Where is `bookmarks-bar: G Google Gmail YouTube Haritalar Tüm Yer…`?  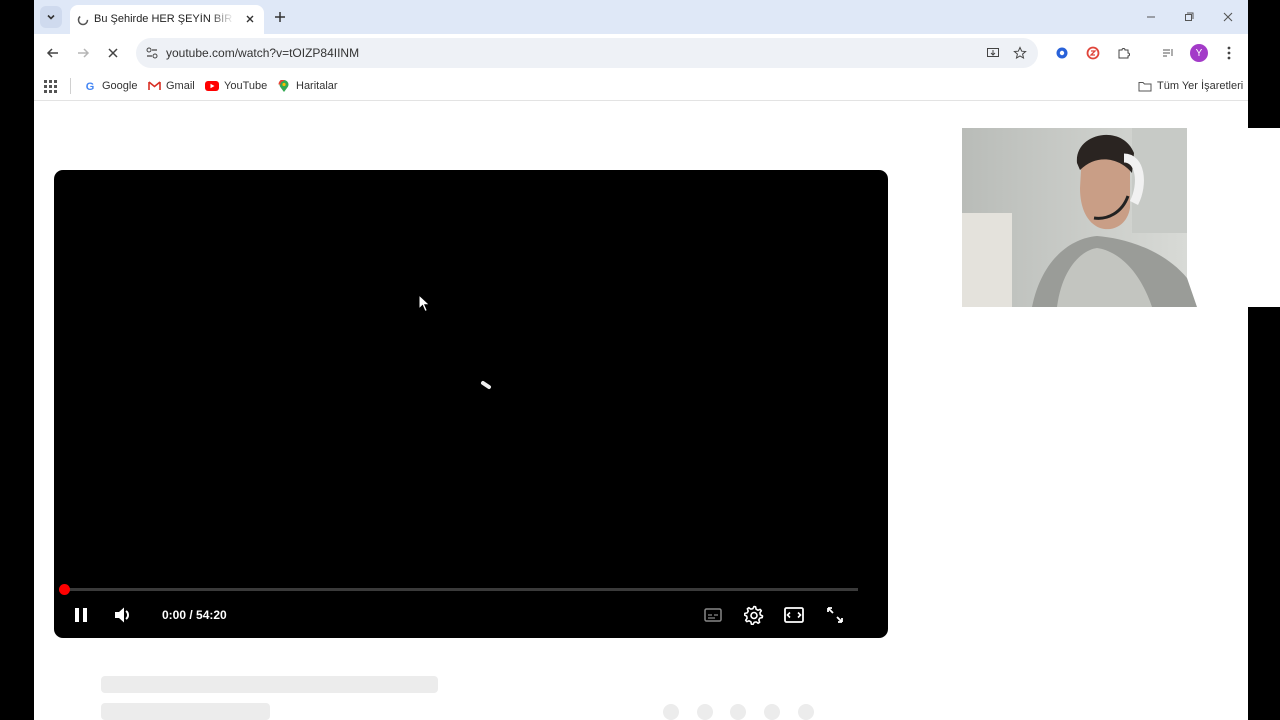 bookmarks-bar: G Google Gmail YouTube Haritalar Tüm Yer… is located at coordinates (641, 86).